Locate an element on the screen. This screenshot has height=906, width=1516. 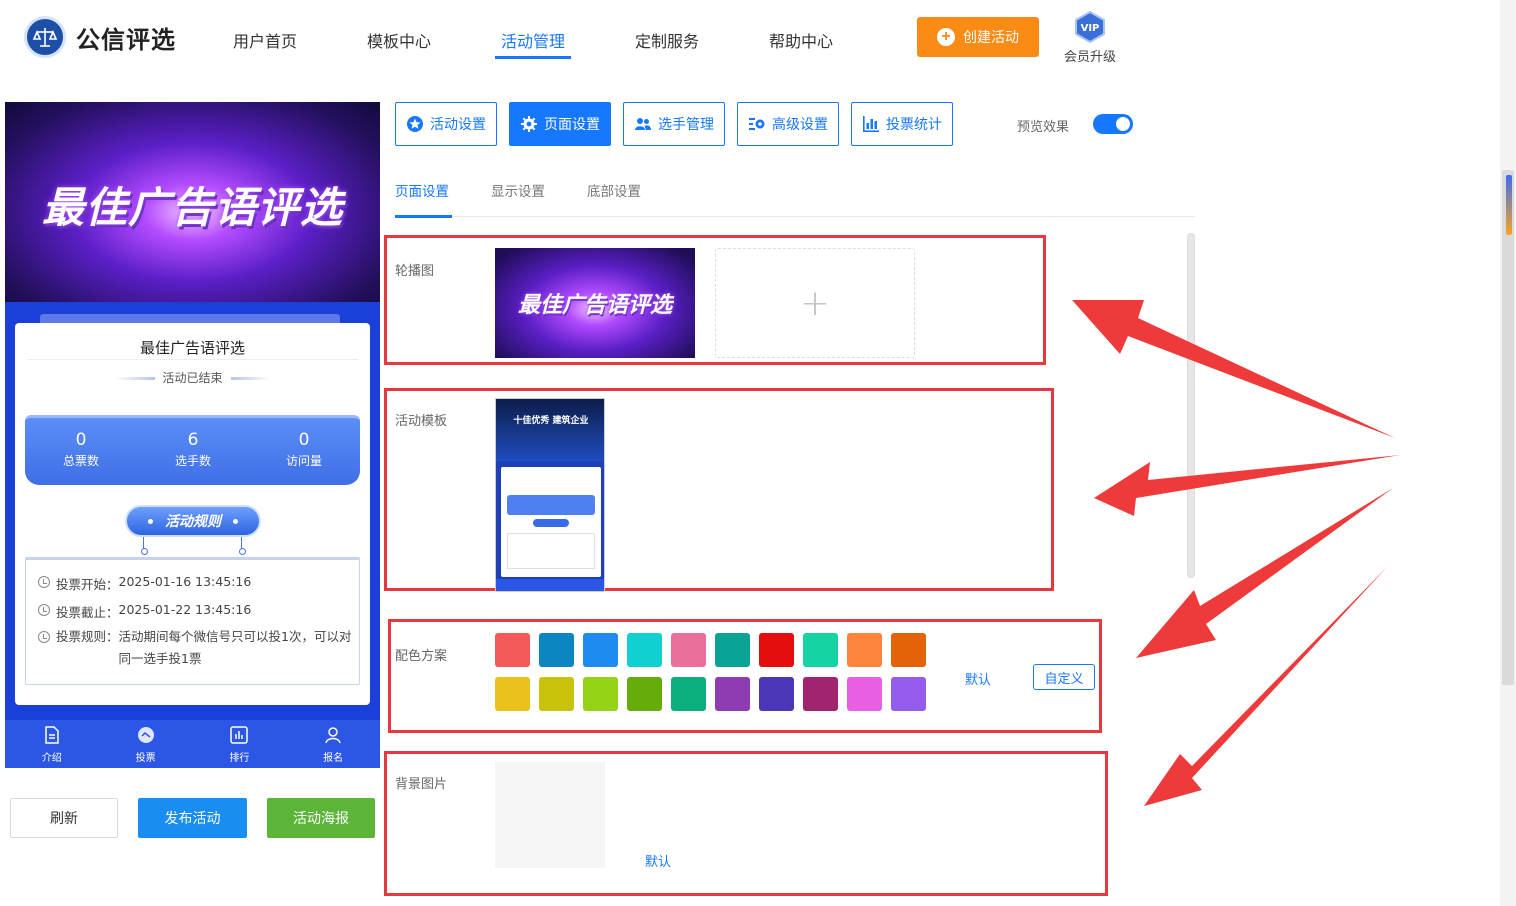
activity-poster-button: 活动海报 is located at coordinates (321, 818).